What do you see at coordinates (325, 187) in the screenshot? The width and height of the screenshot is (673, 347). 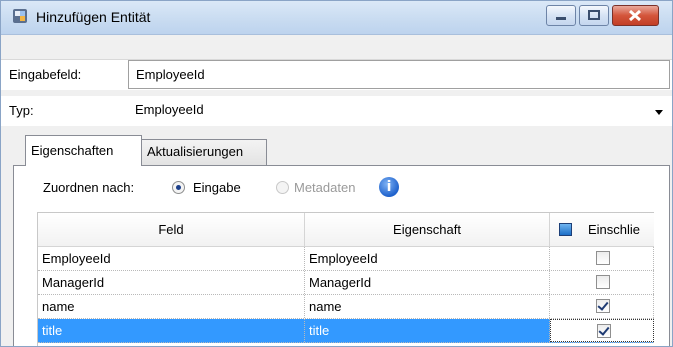 I see `radio-metadaten-label: Metadaten` at bounding box center [325, 187].